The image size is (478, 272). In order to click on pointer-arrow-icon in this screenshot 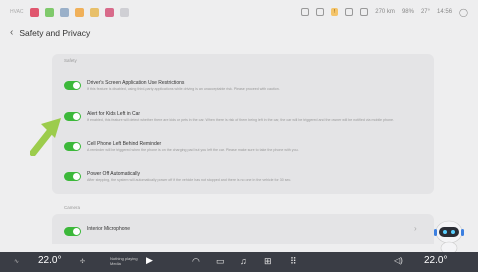, I will do `click(45, 137)`.